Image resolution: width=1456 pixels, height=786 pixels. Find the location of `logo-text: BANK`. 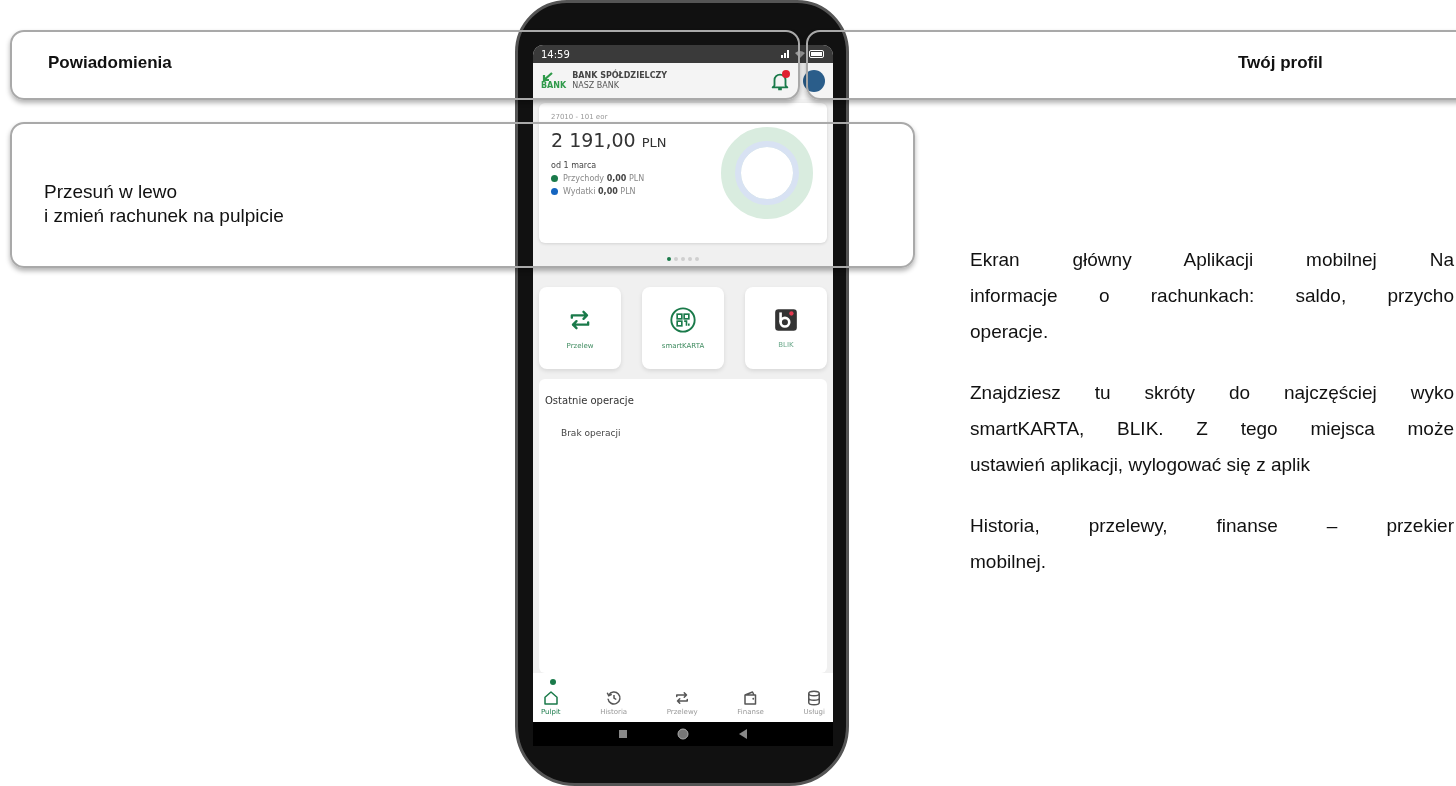

logo-text: BANK is located at coordinates (554, 86).